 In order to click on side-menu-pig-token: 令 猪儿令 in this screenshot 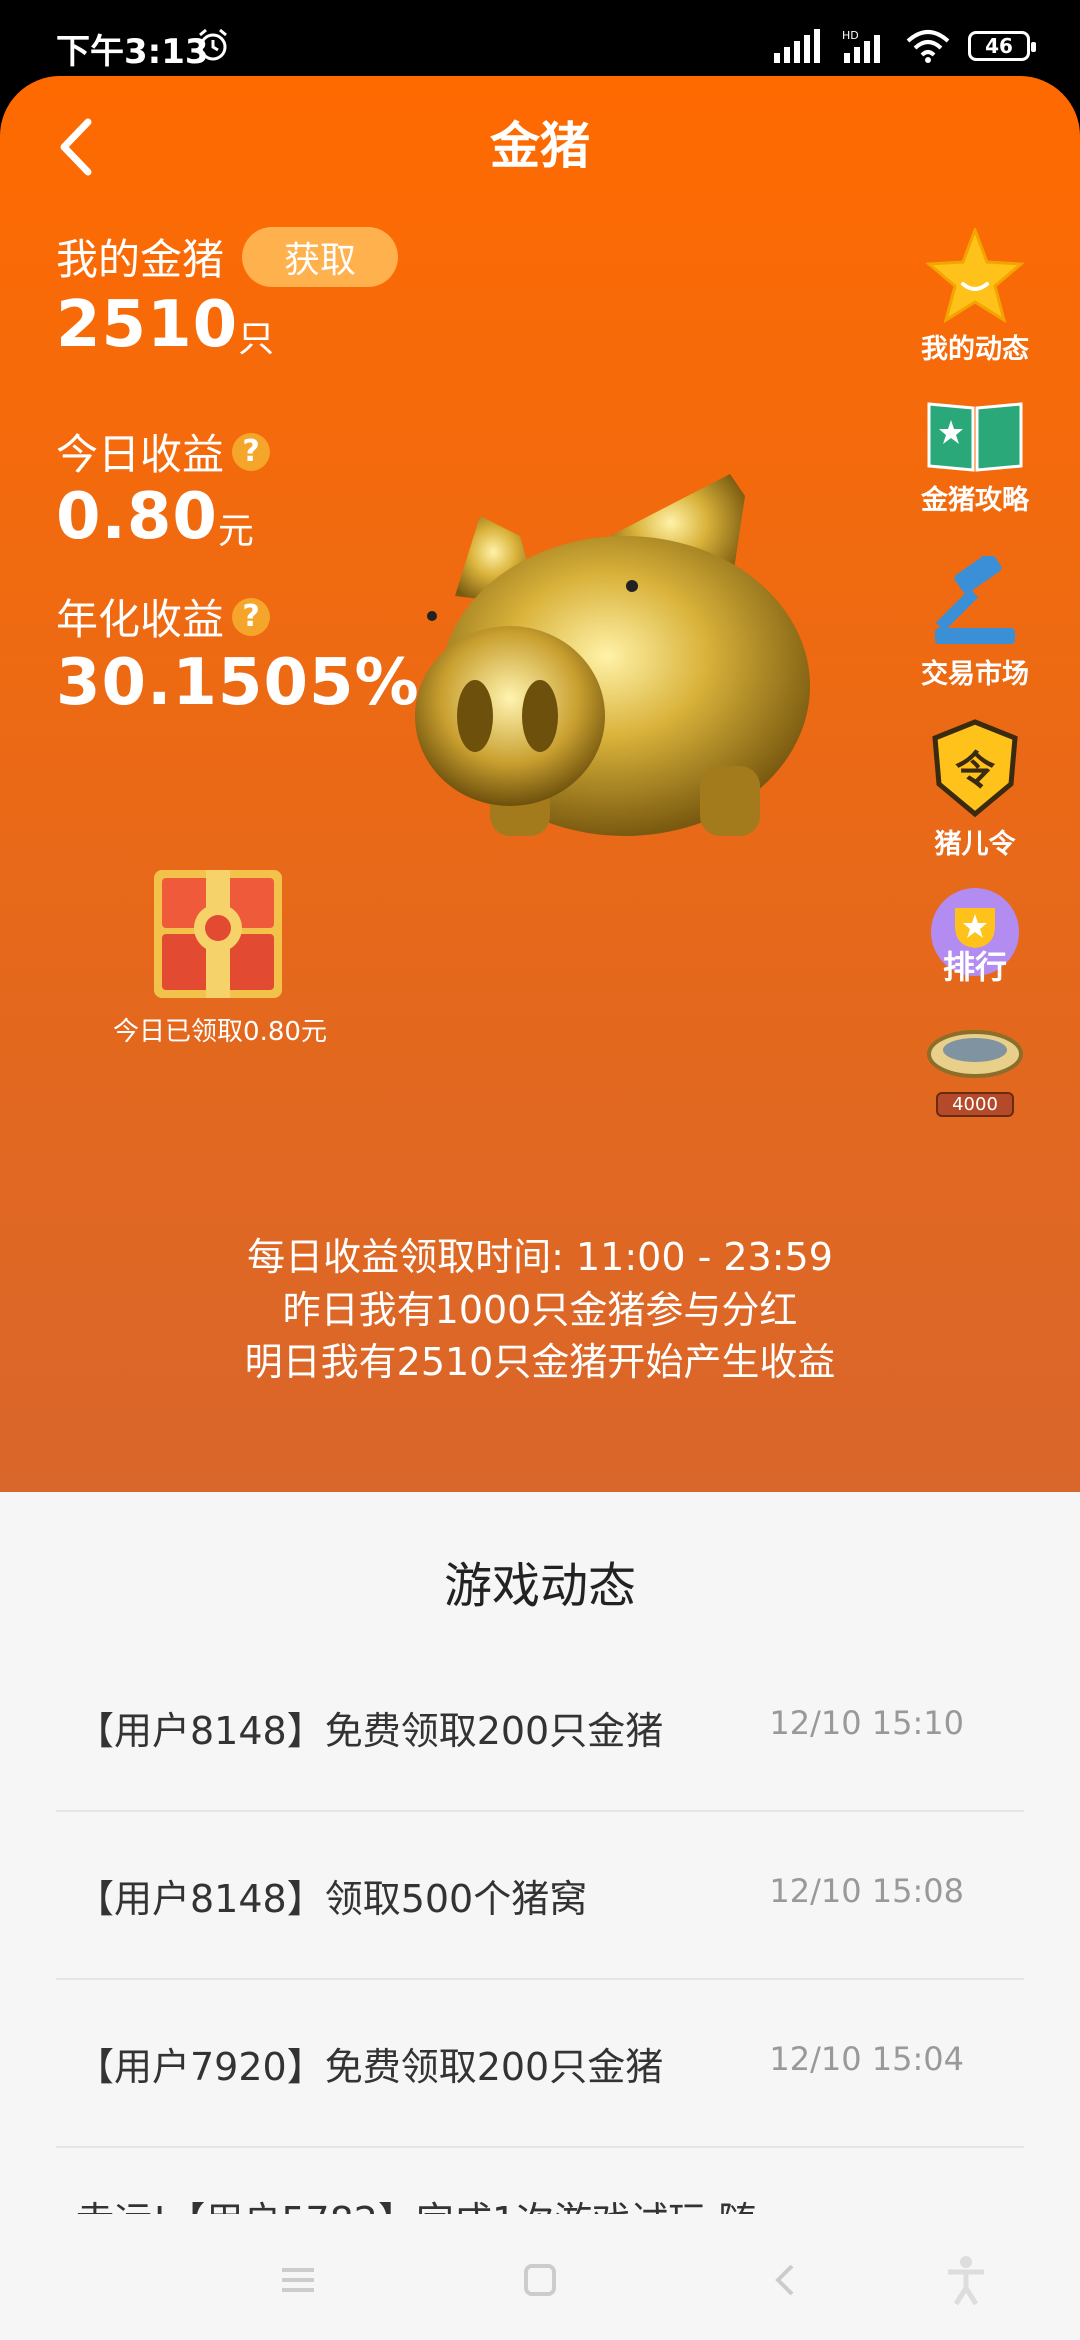, I will do `click(975, 789)`.